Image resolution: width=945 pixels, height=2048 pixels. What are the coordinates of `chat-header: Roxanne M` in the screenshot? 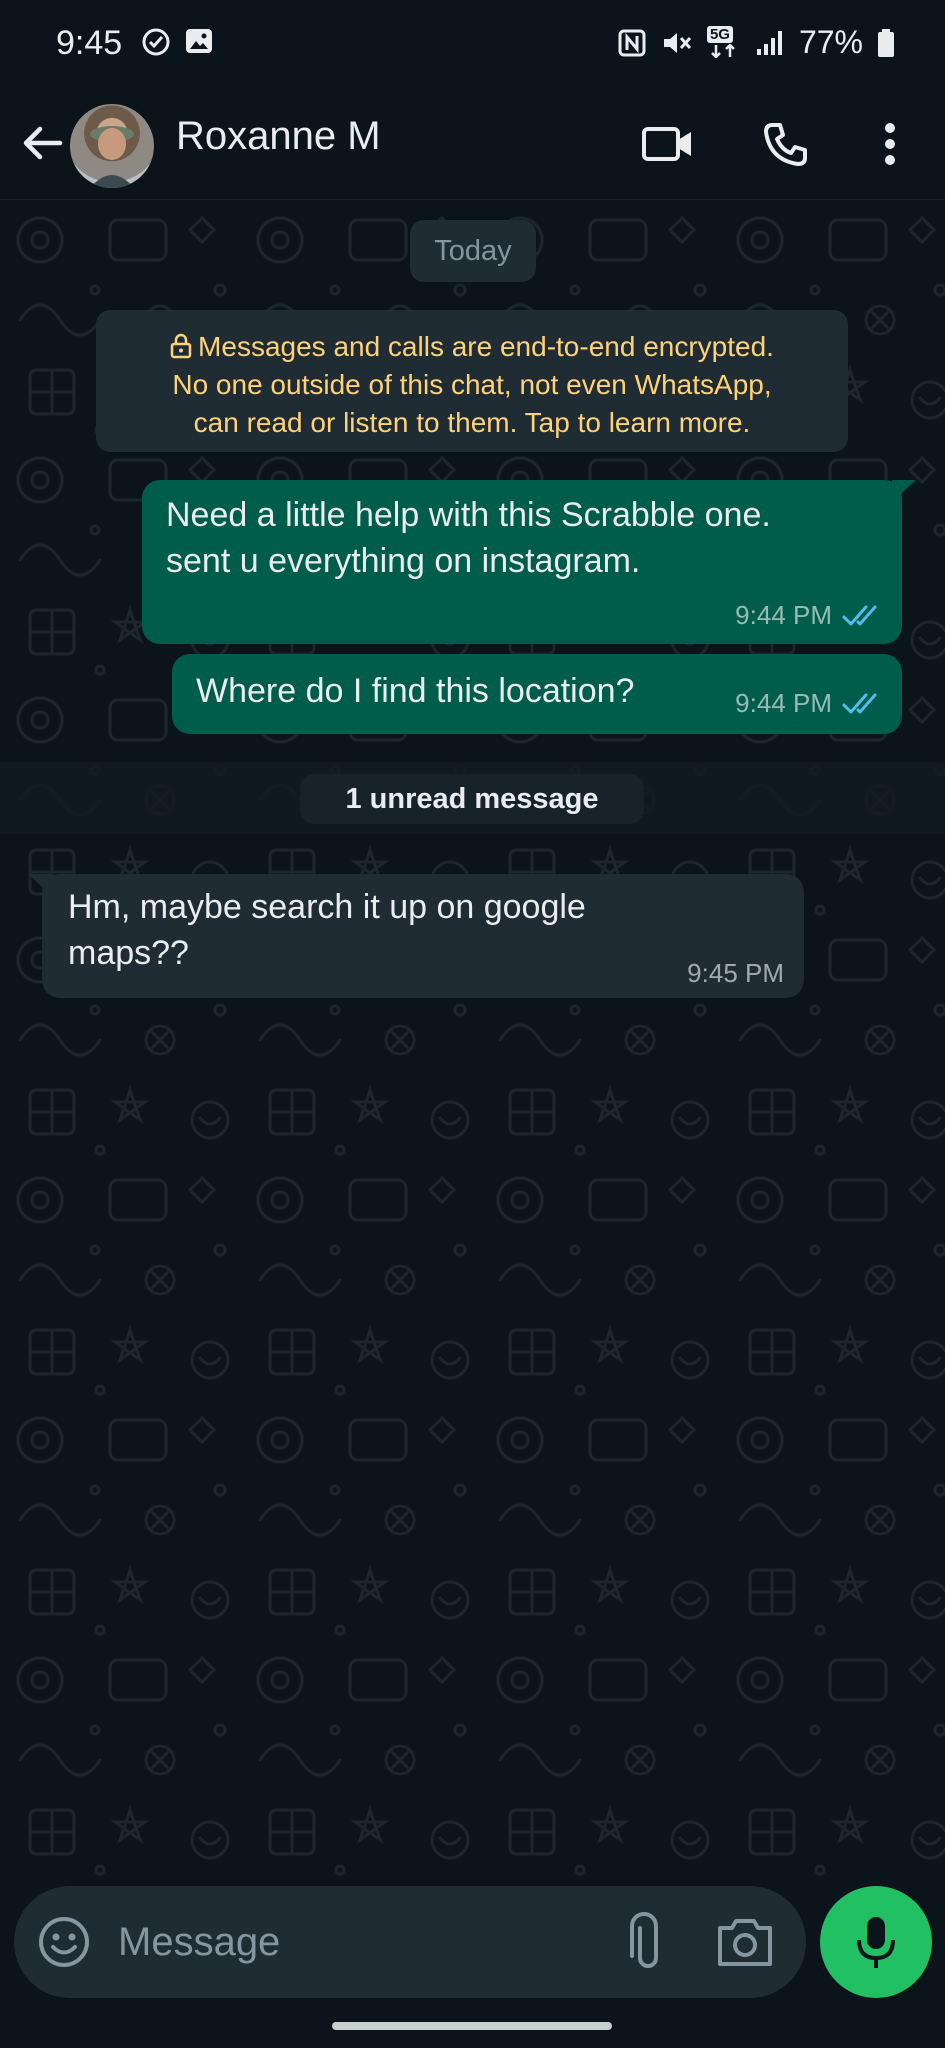 It's located at (472, 145).